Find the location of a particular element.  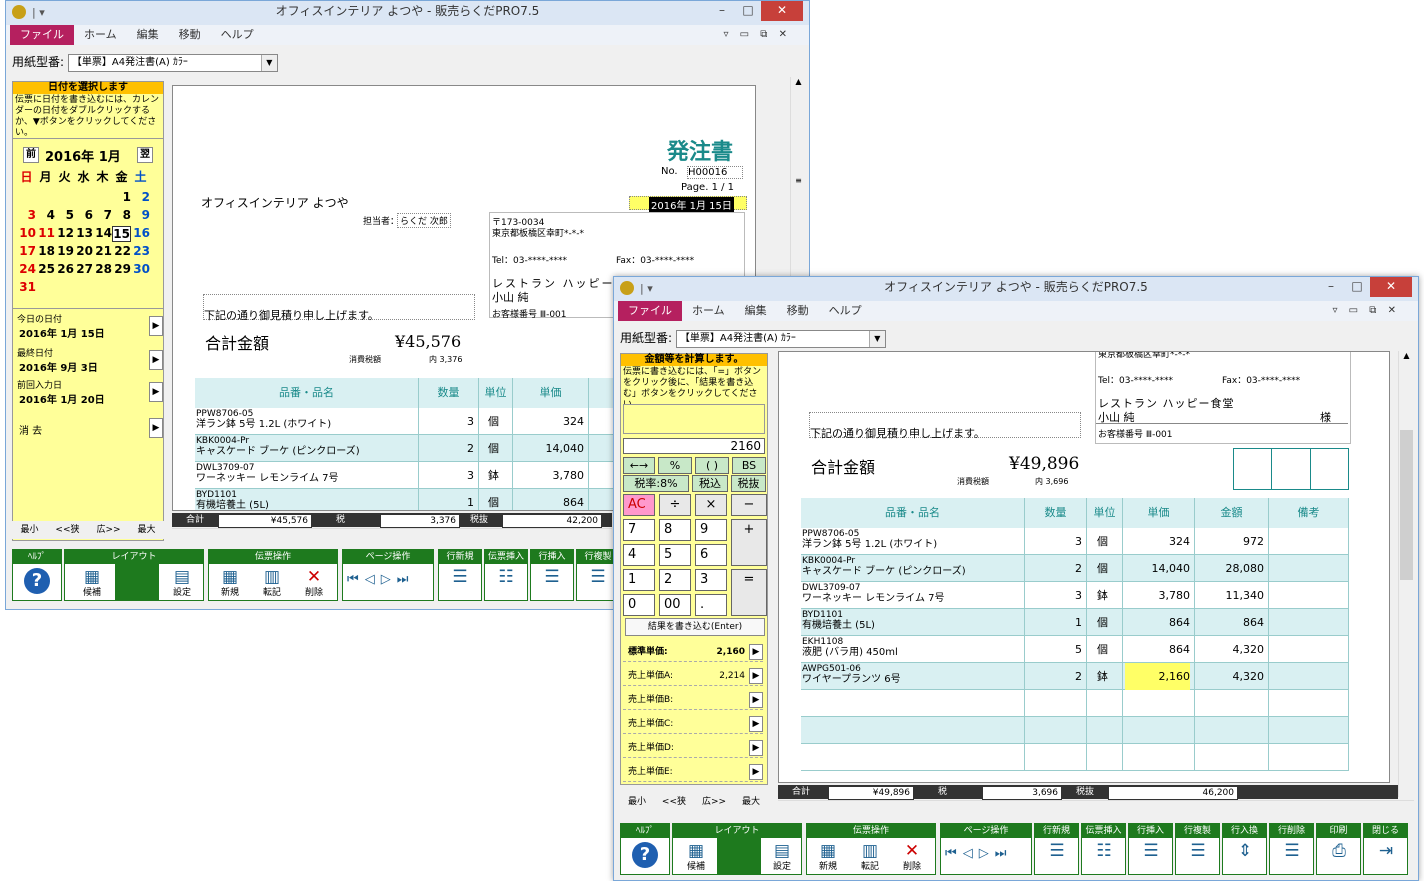

calendar-day: 18 is located at coordinates (45, 251).